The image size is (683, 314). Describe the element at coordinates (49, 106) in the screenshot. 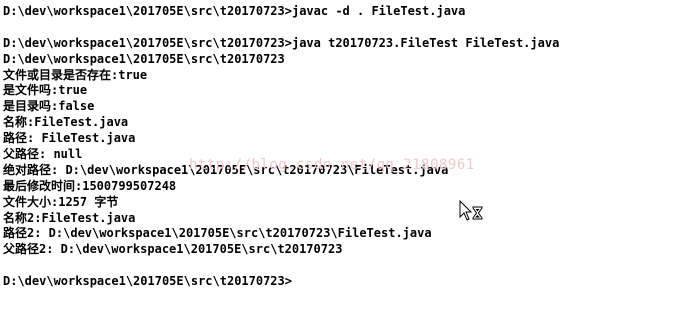

I see `console-line: 是目录吗:false` at that location.